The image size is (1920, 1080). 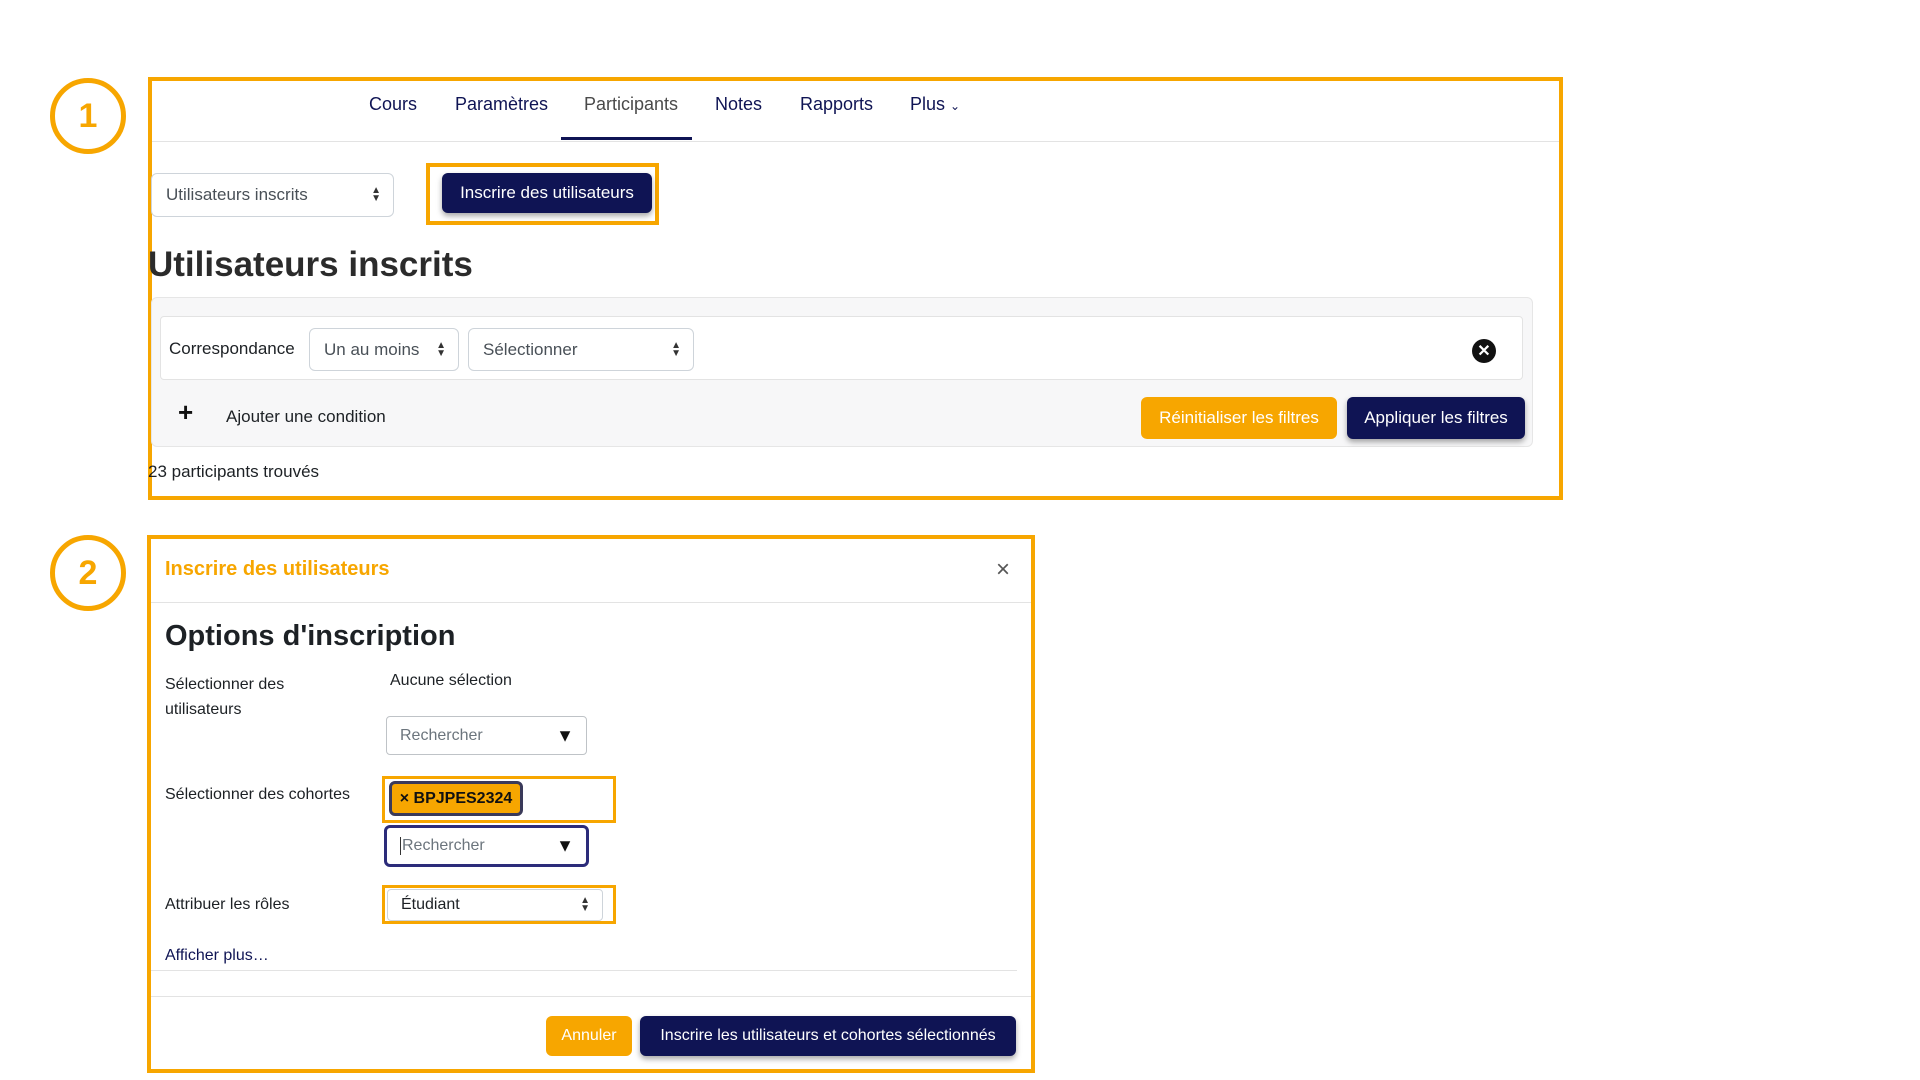 I want to click on nav-divider, so click(x=855, y=141).